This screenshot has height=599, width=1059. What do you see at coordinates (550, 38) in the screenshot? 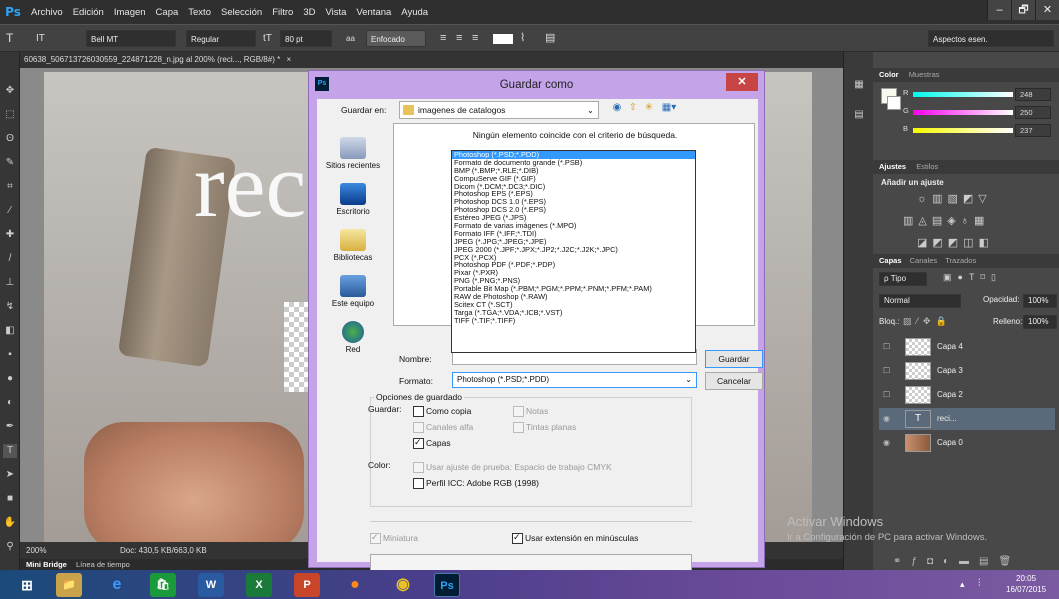
I see `character-panel-icon: ▤` at bounding box center [550, 38].